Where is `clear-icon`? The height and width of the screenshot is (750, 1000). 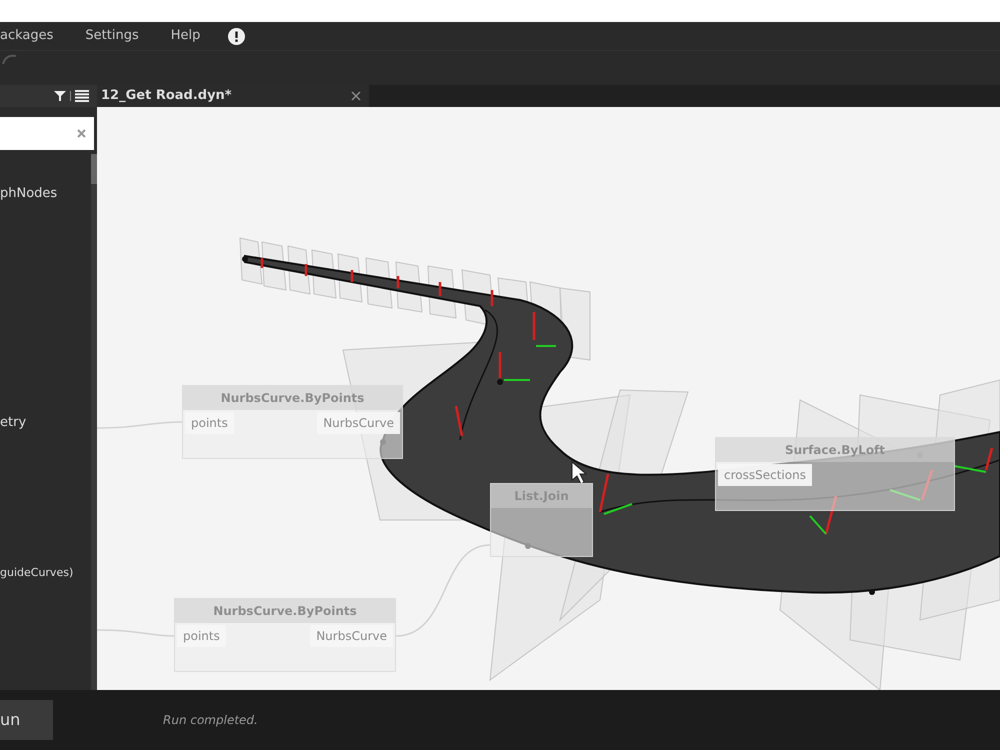
clear-icon is located at coordinates (81, 133).